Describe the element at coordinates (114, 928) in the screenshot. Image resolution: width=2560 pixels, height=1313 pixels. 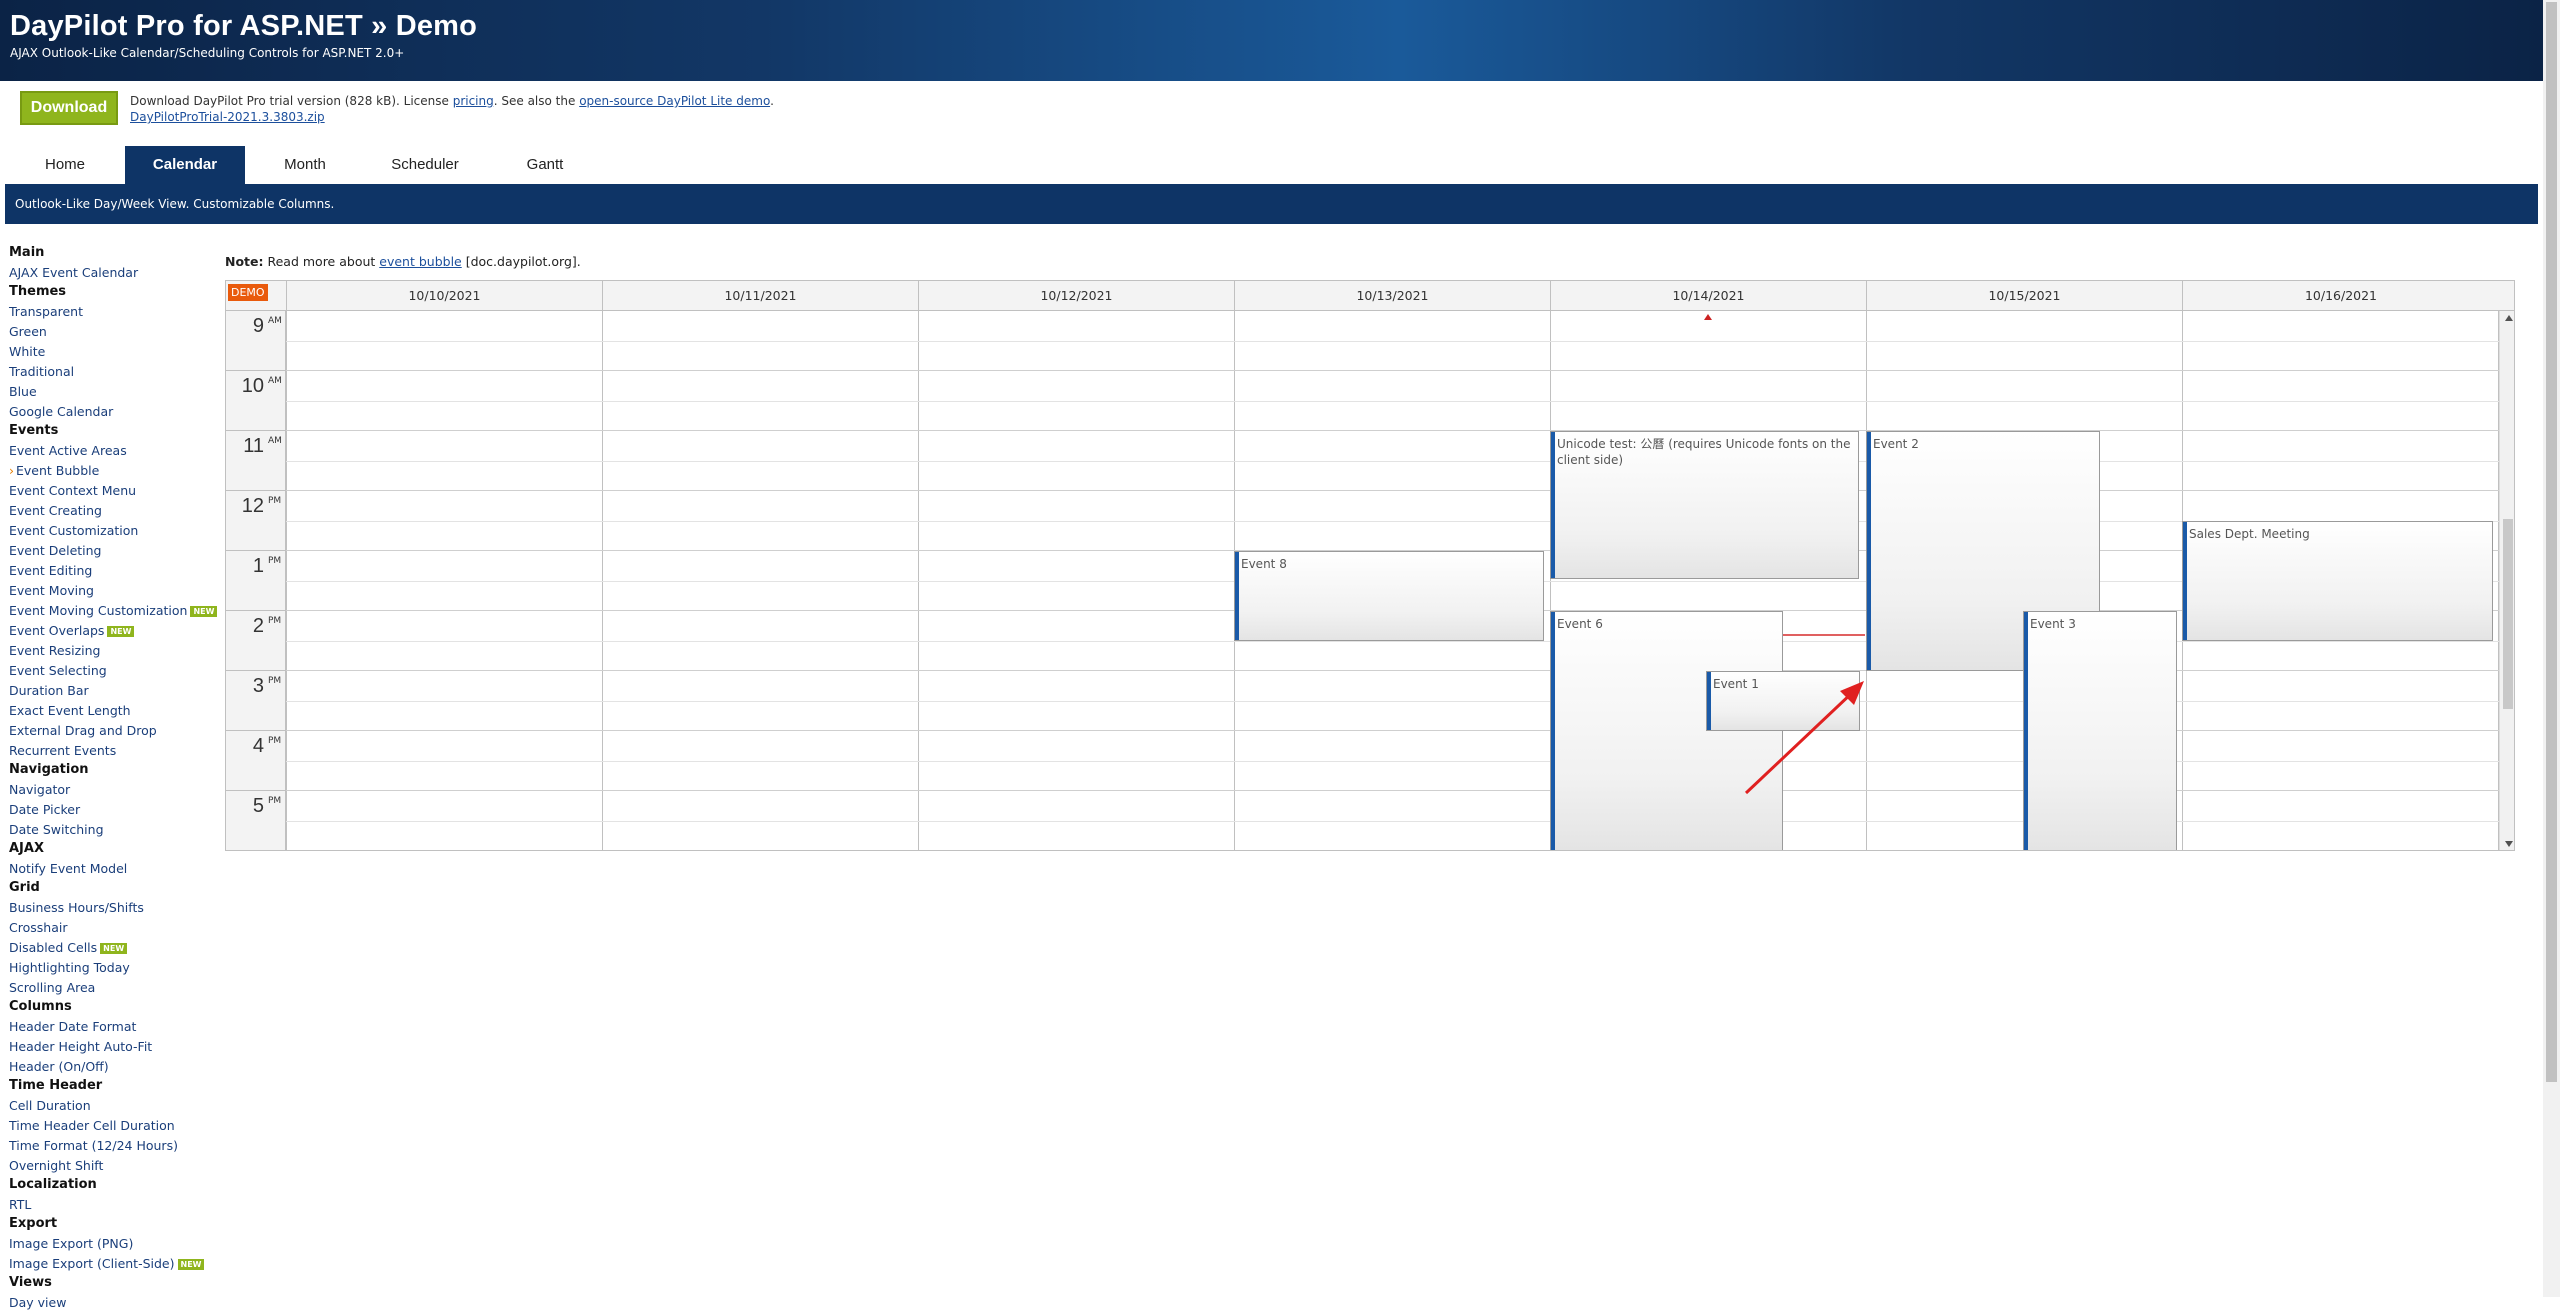
I see `sidebar-item: Crosshair` at that location.